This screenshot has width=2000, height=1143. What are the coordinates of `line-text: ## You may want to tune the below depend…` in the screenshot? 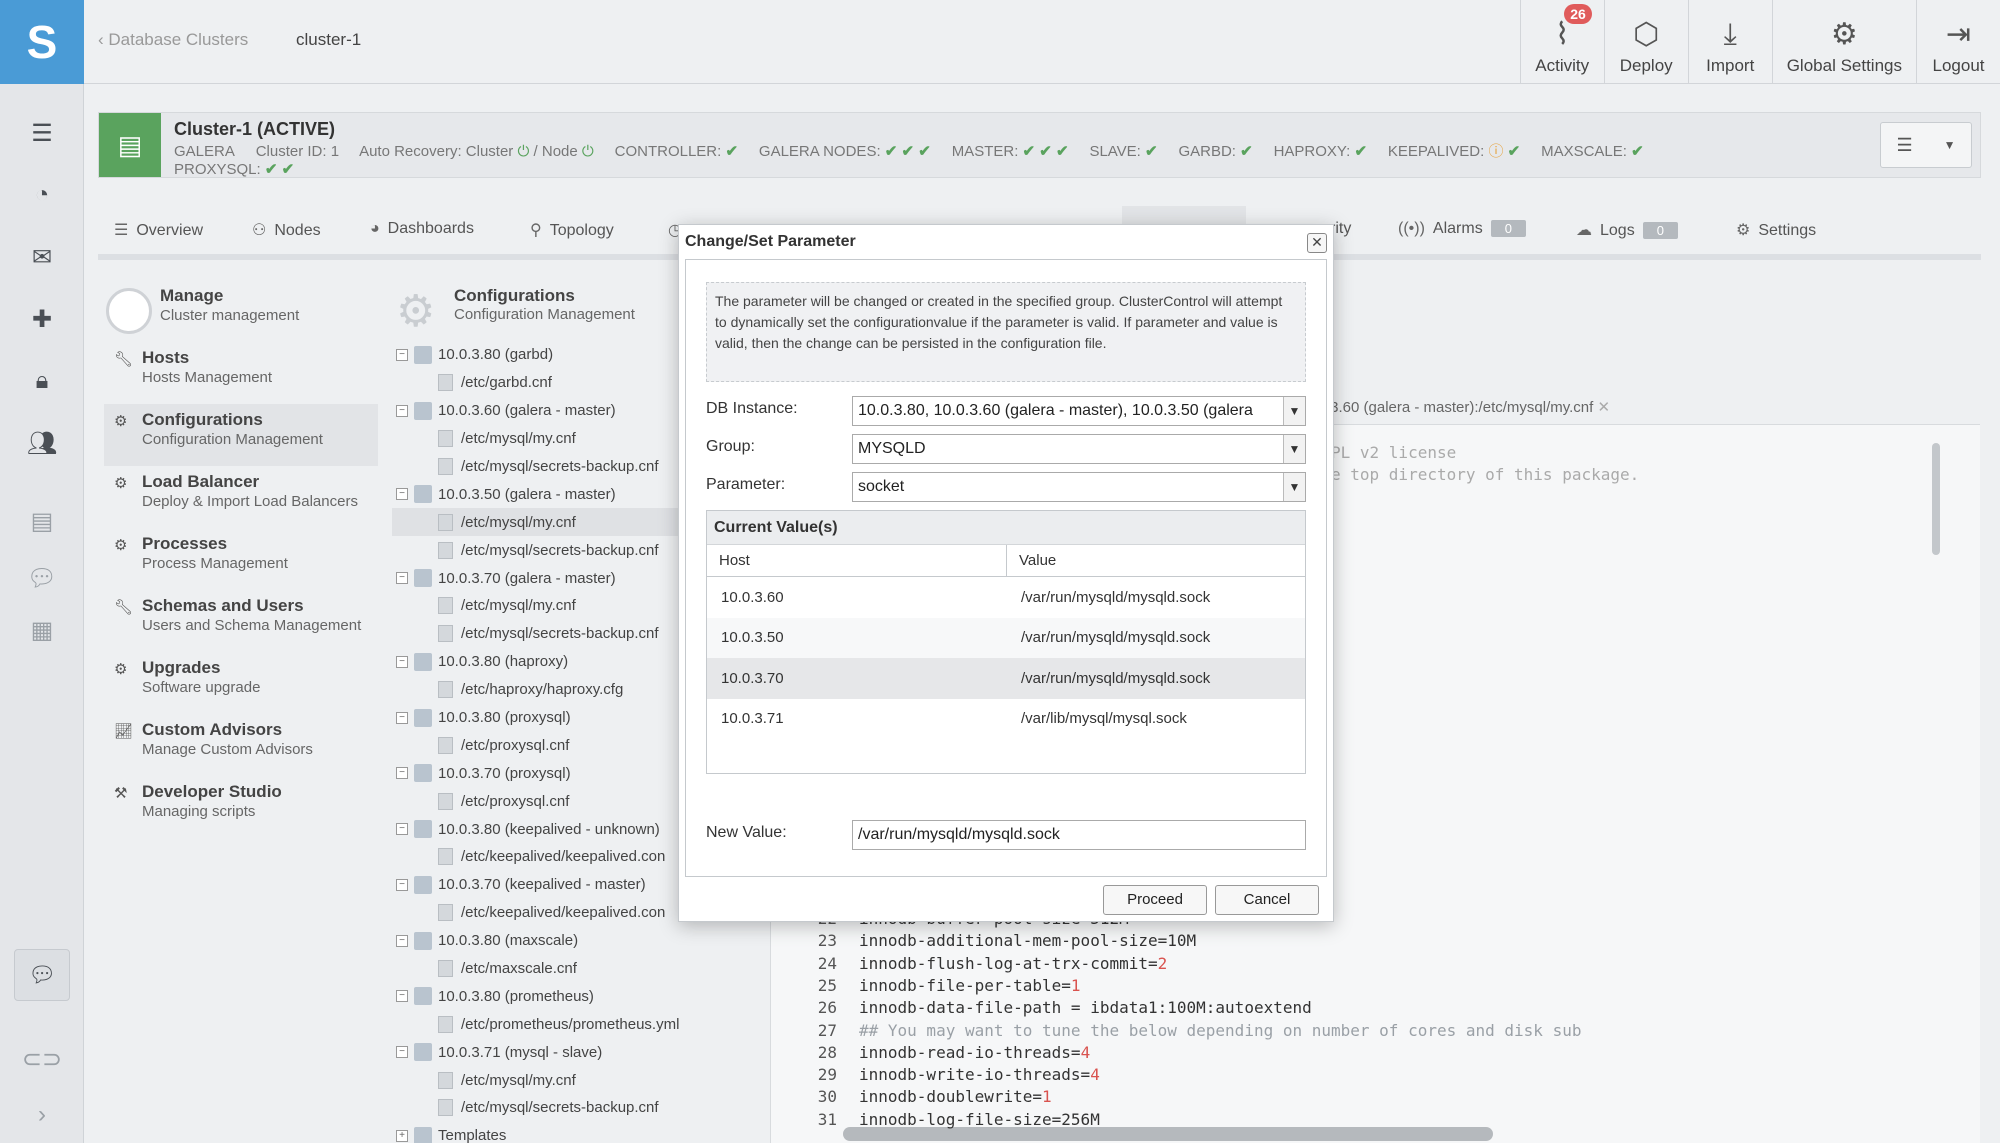 It's located at (1220, 1030).